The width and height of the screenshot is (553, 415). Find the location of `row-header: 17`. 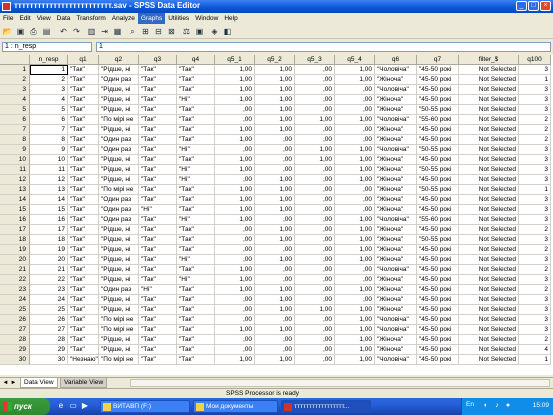

row-header: 17 is located at coordinates (15, 230).